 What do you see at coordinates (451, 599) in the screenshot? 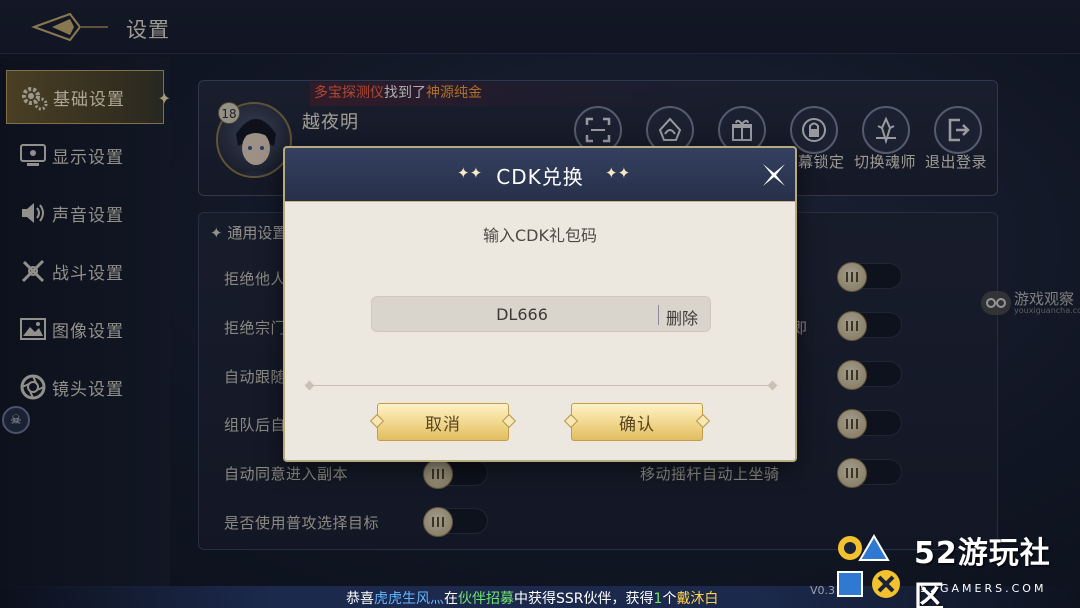
I see `ticker-segment: 在` at bounding box center [451, 599].